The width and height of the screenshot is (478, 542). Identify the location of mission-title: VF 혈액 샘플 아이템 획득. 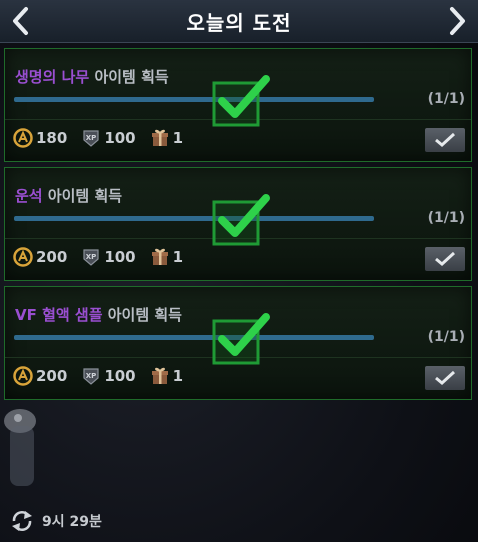
(98, 314).